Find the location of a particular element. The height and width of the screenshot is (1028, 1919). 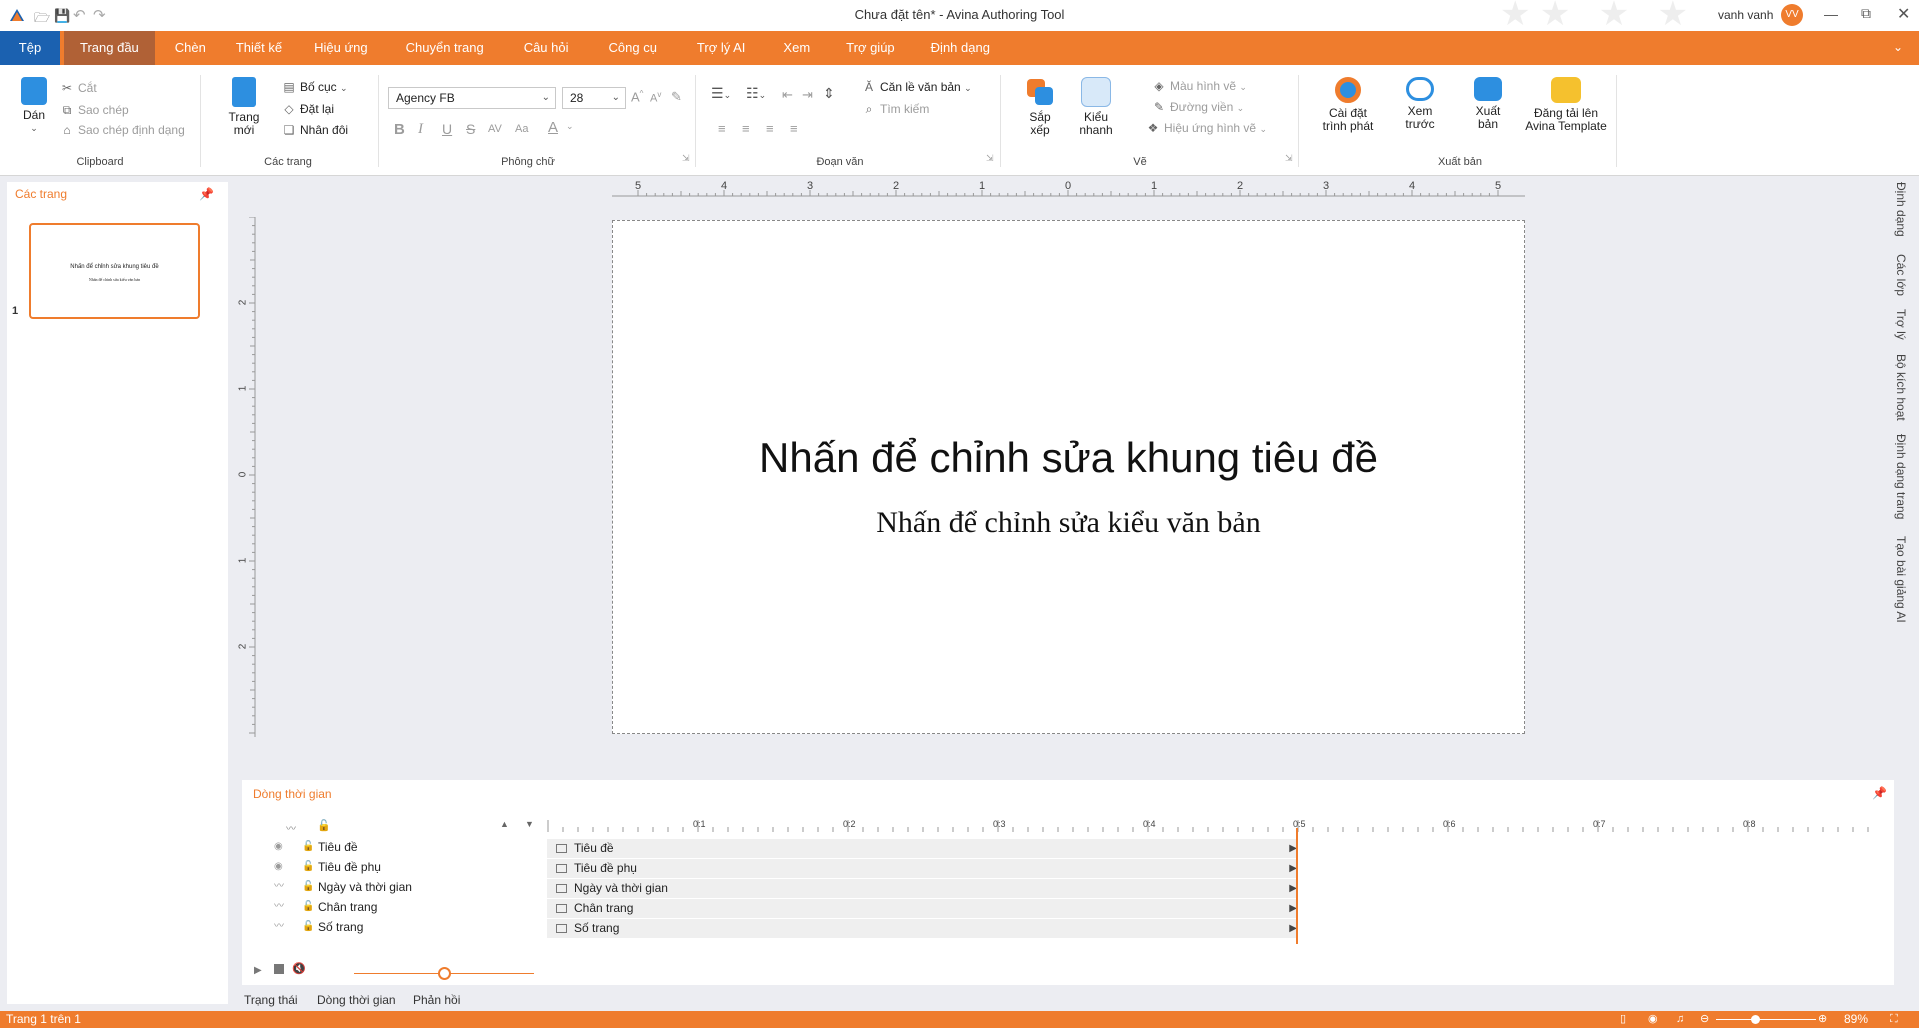

strikethrough-icon: S is located at coordinates (470, 129).